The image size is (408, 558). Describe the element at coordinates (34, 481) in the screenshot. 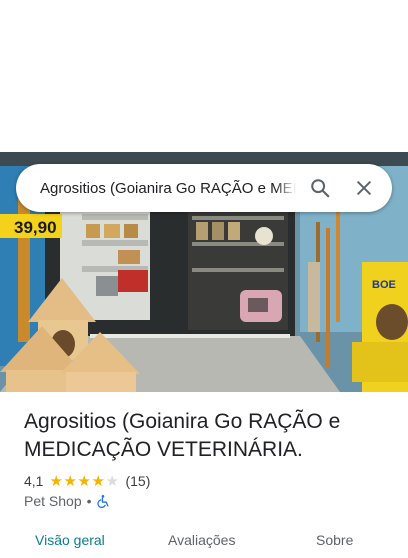

I see `rating-value: 4,1` at that location.